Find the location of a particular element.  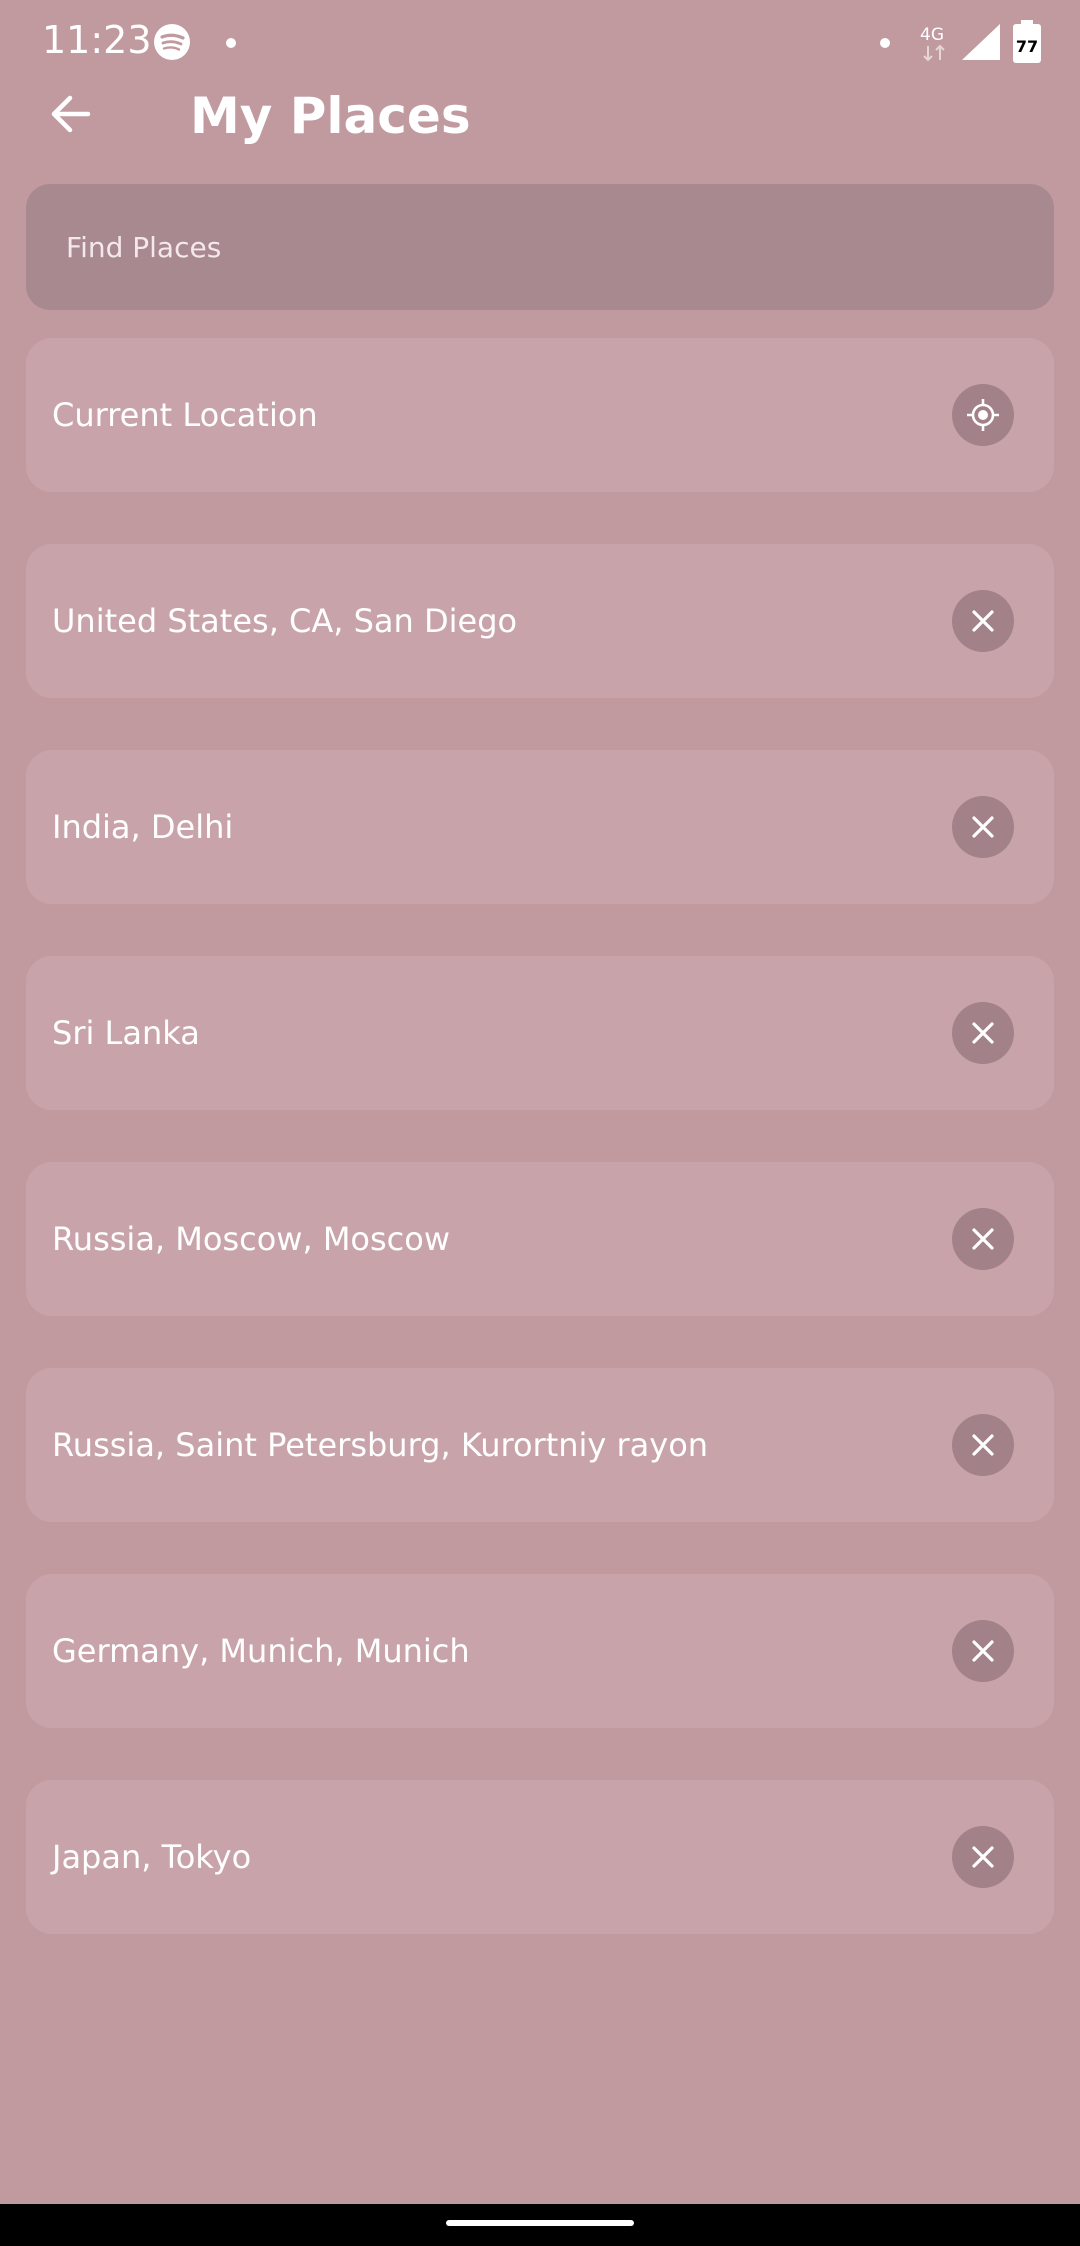

place-card: Sri Lanka is located at coordinates (540, 1033).